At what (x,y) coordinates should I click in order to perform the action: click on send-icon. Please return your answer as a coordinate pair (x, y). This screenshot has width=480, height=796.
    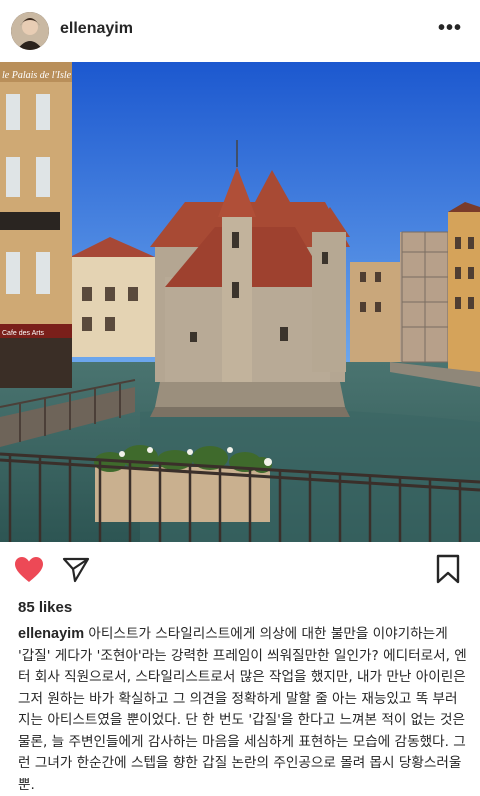
    Looking at the image, I should click on (77, 571).